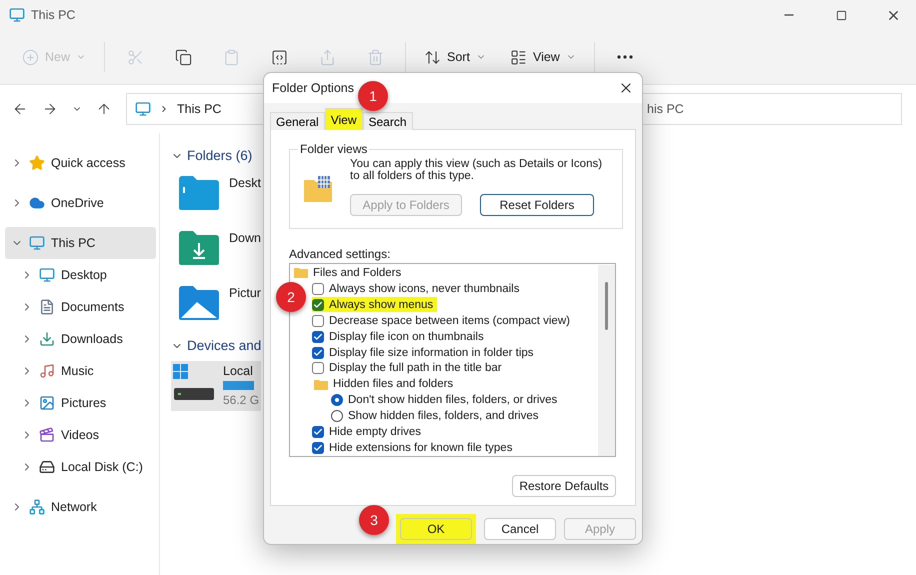 Image resolution: width=916 pixels, height=575 pixels. I want to click on folder-item: Deskt, so click(216, 195).